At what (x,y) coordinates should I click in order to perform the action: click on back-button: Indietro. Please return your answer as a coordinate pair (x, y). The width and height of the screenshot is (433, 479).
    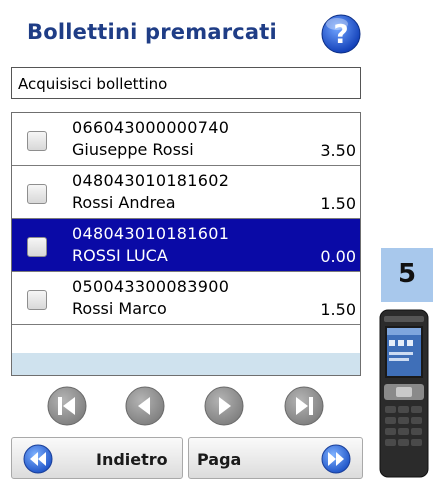
    Looking at the image, I should click on (97, 458).